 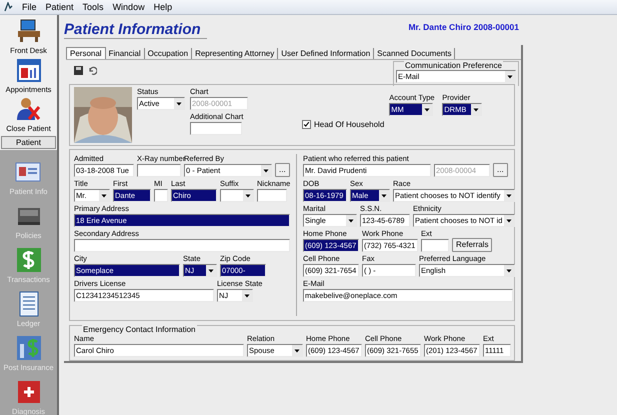 I want to click on dropdown, so click(x=237, y=195).